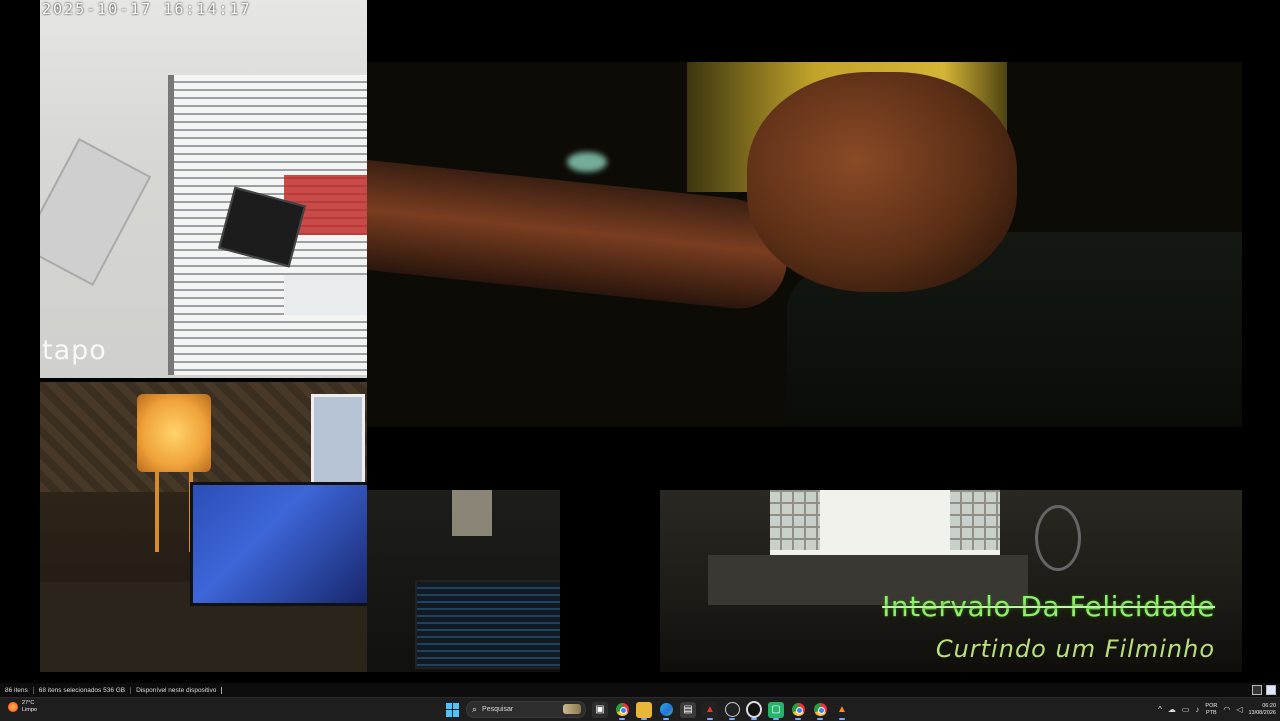 Image resolution: width=1280 pixels, height=721 pixels. What do you see at coordinates (147, 9) in the screenshot?
I see `camera-timestamp: 2025-10-17 16:14:17` at bounding box center [147, 9].